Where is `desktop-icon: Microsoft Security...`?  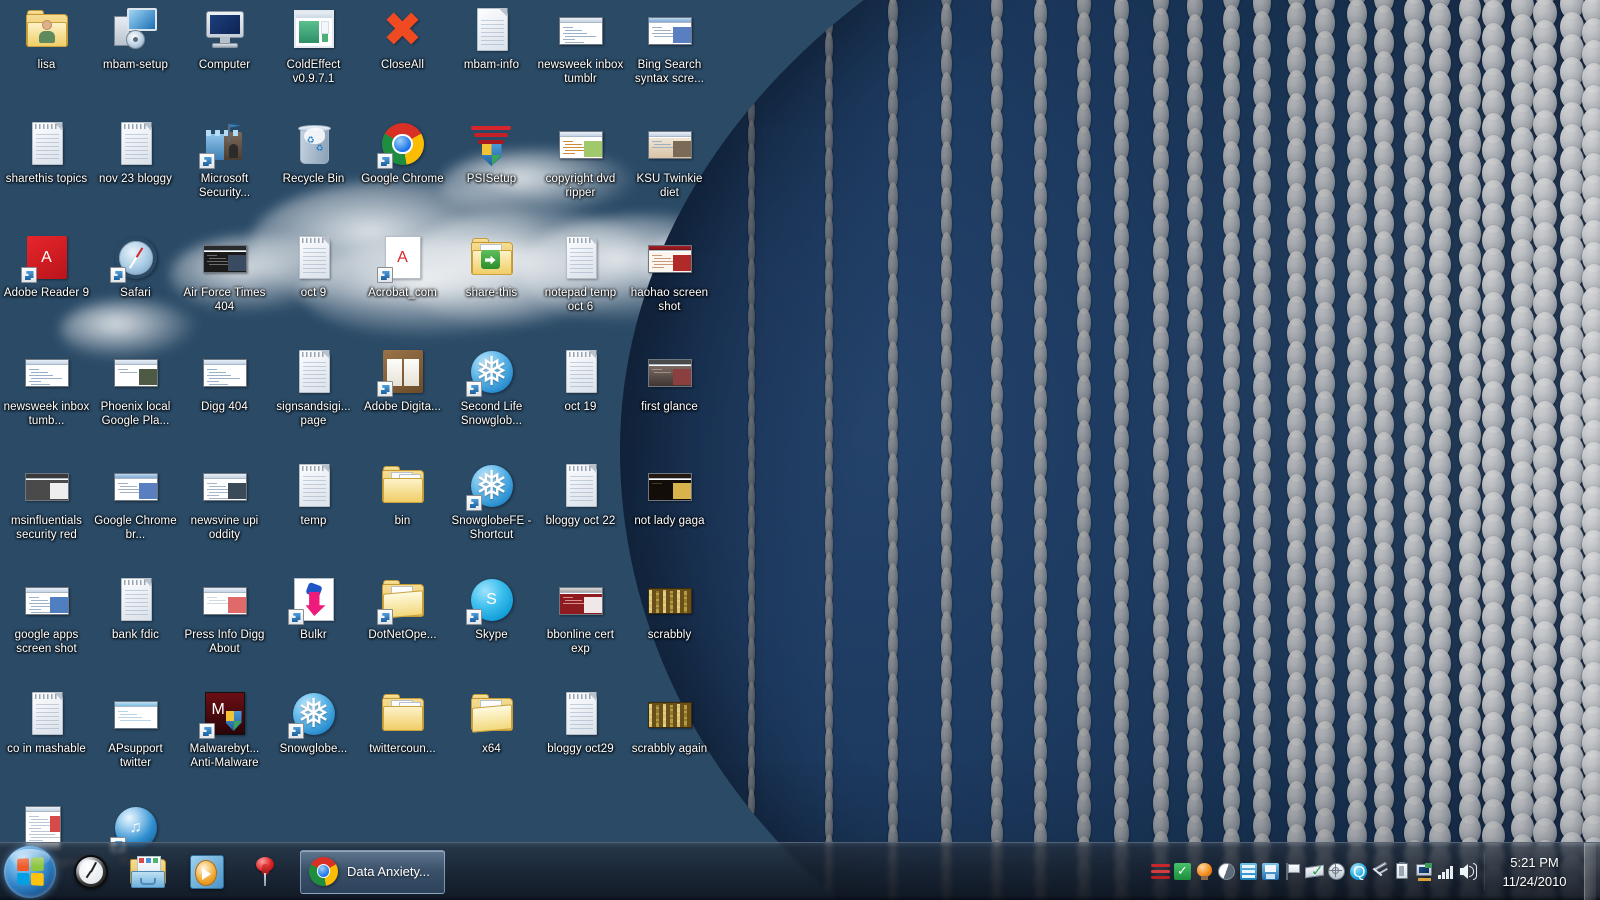 desktop-icon: Microsoft Security... is located at coordinates (224, 173).